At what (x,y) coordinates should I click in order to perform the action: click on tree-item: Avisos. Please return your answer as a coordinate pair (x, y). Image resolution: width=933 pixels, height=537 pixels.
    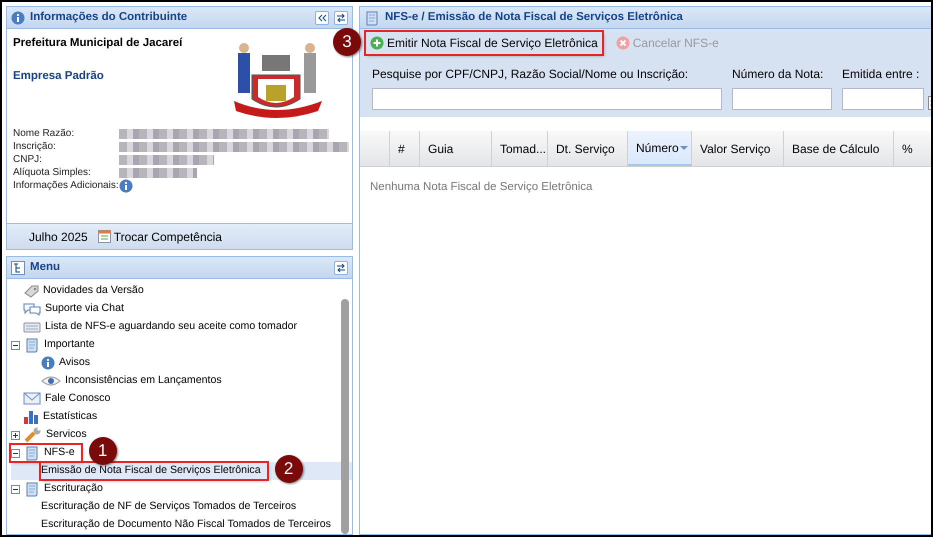
    Looking at the image, I should click on (181, 363).